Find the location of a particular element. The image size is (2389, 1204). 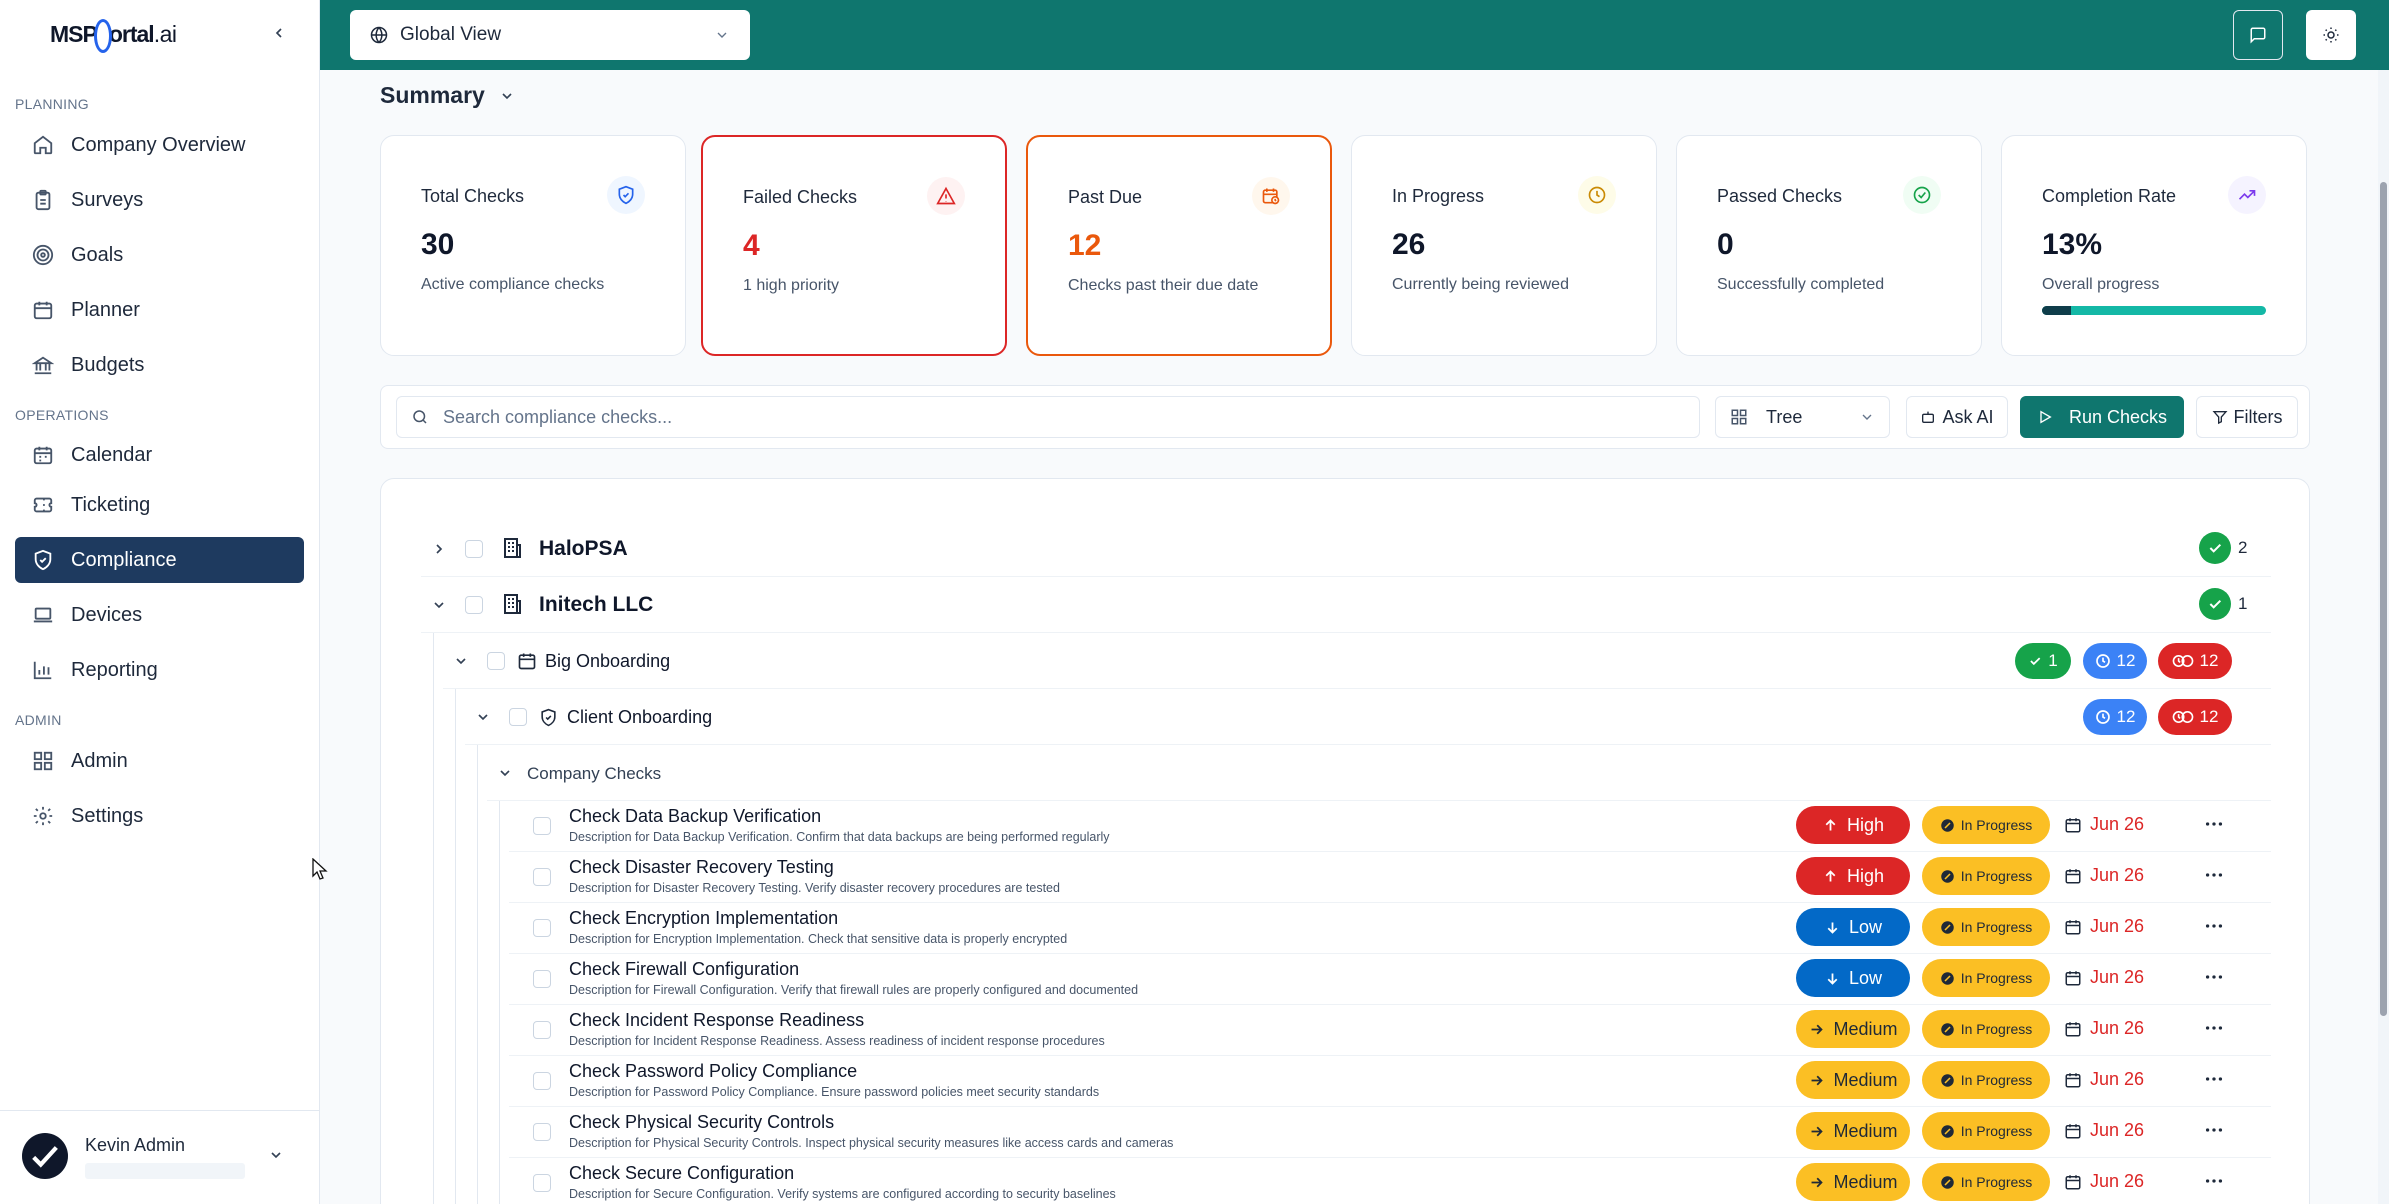

sidebar-item-reporting: Reporting is located at coordinates (159, 670).